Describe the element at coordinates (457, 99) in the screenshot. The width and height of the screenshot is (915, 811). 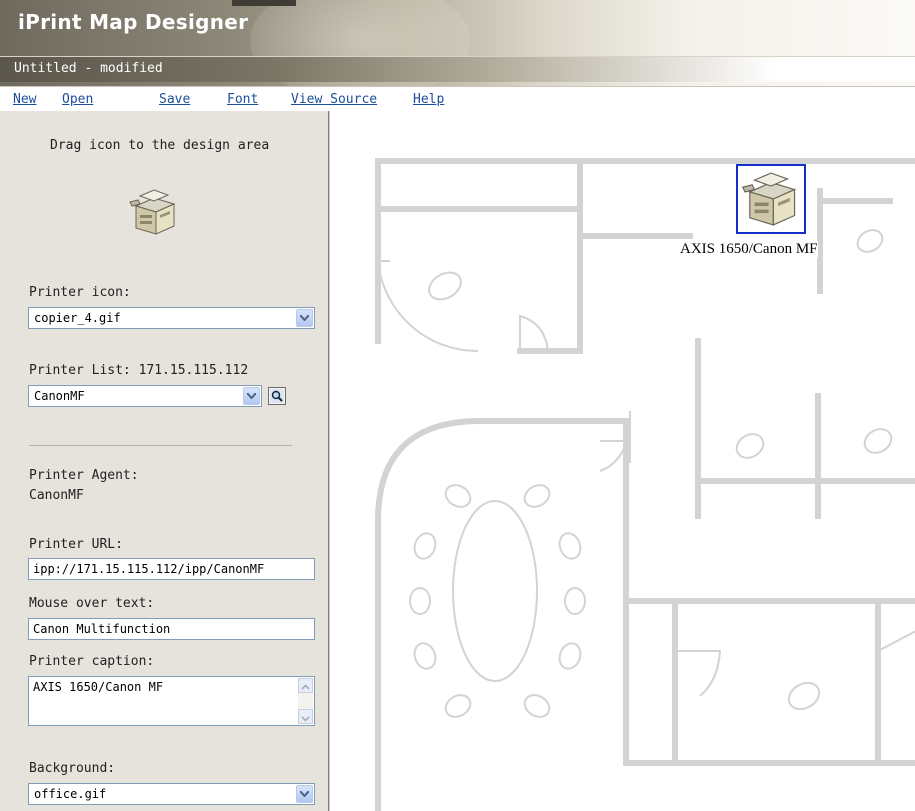
I see `menu-bar: New Open Save Font View Source Help` at that location.